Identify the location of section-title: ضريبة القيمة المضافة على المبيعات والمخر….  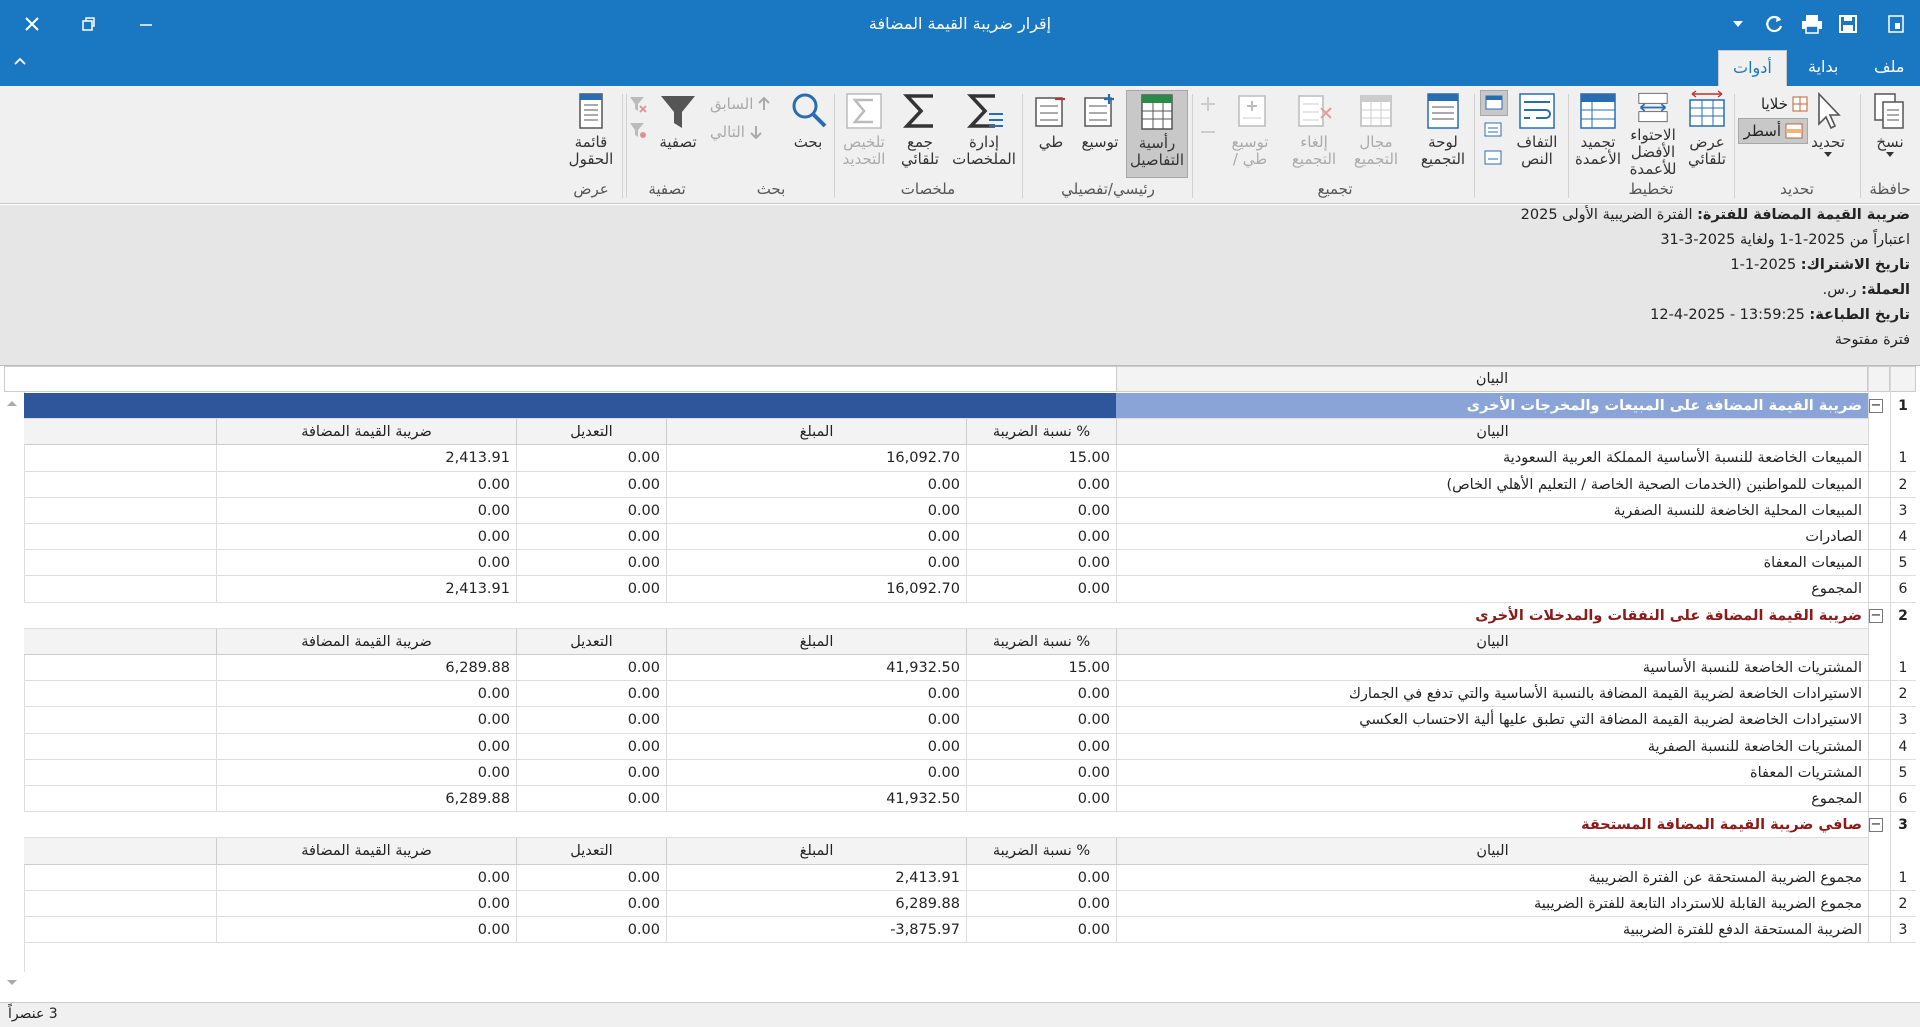
(1492, 406).